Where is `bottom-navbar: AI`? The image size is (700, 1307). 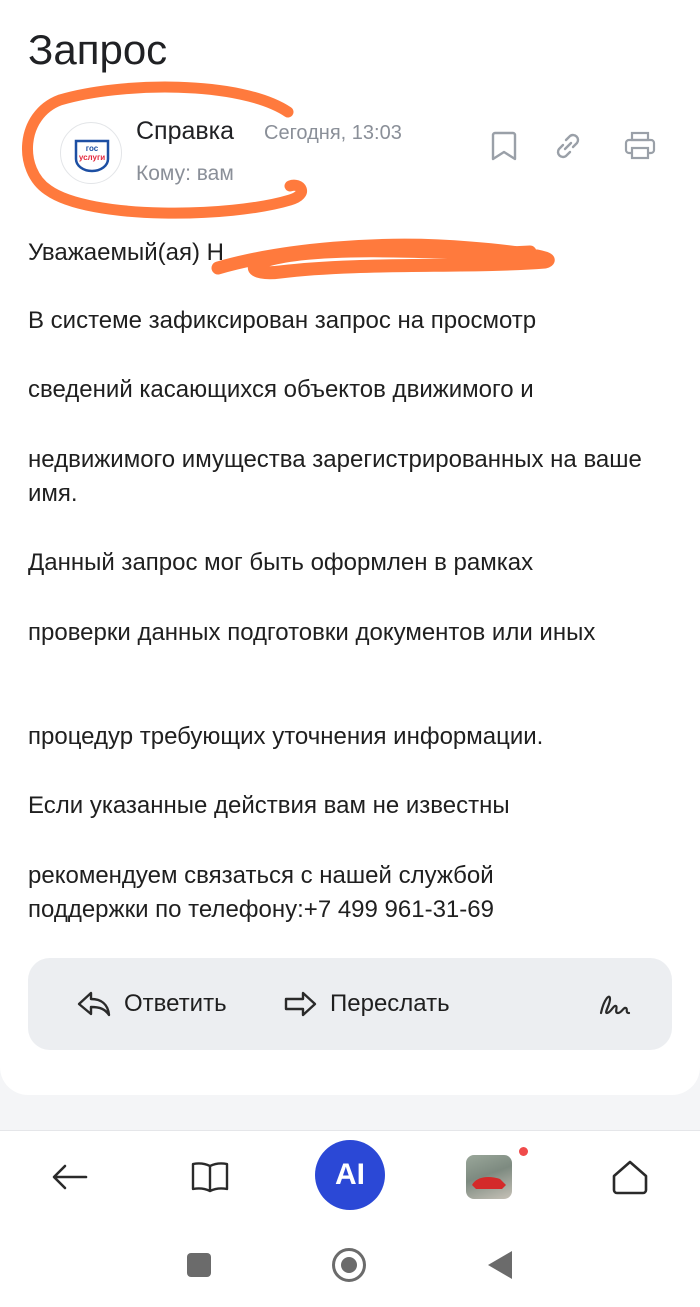
bottom-navbar: AI is located at coordinates (350, 1175).